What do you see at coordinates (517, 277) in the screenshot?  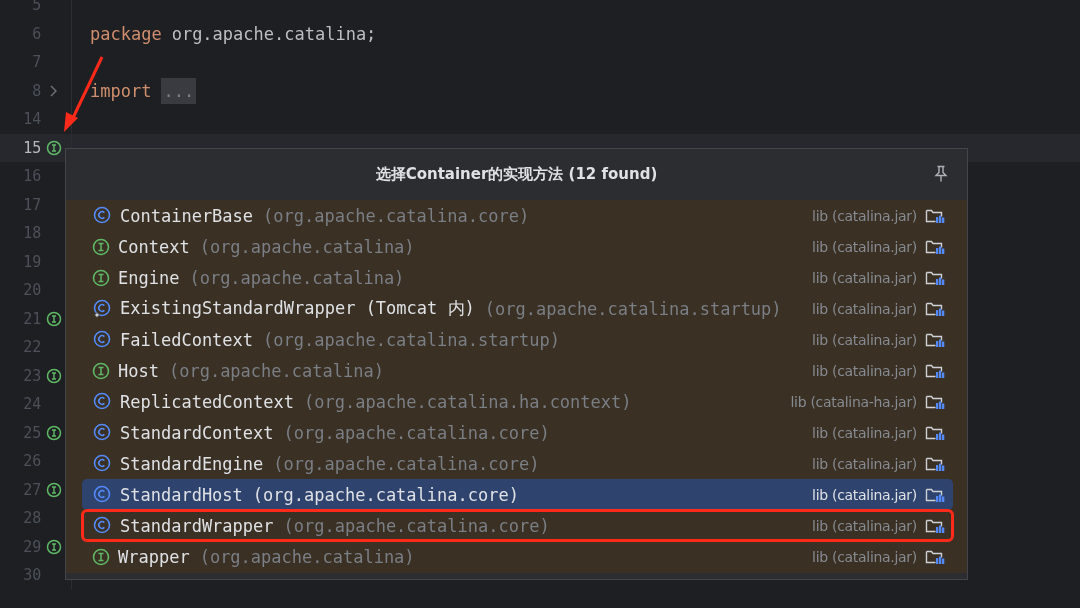 I see `implementation-item: Engine (org.apache.catalina) lib (catalina.jar)` at bounding box center [517, 277].